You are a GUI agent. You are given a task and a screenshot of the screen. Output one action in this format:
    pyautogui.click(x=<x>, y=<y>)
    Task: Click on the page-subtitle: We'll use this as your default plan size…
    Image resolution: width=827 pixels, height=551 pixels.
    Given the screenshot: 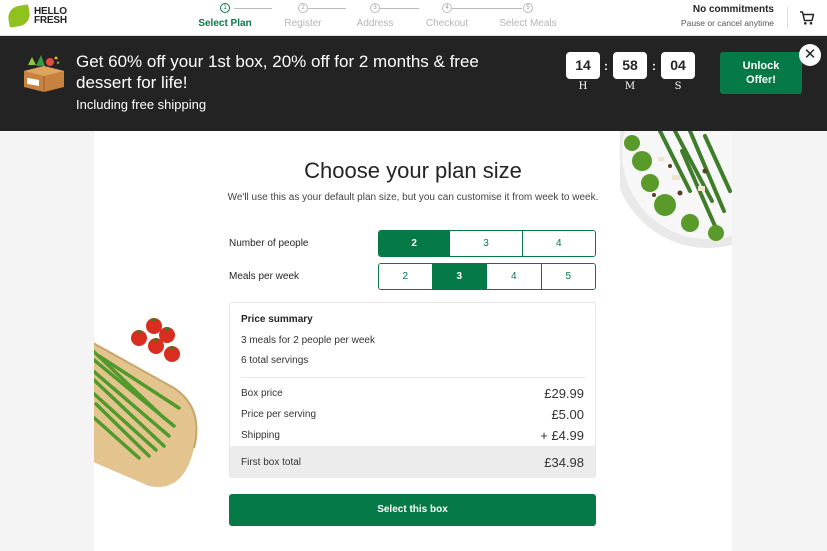 What is the action you would take?
    pyautogui.click(x=413, y=197)
    